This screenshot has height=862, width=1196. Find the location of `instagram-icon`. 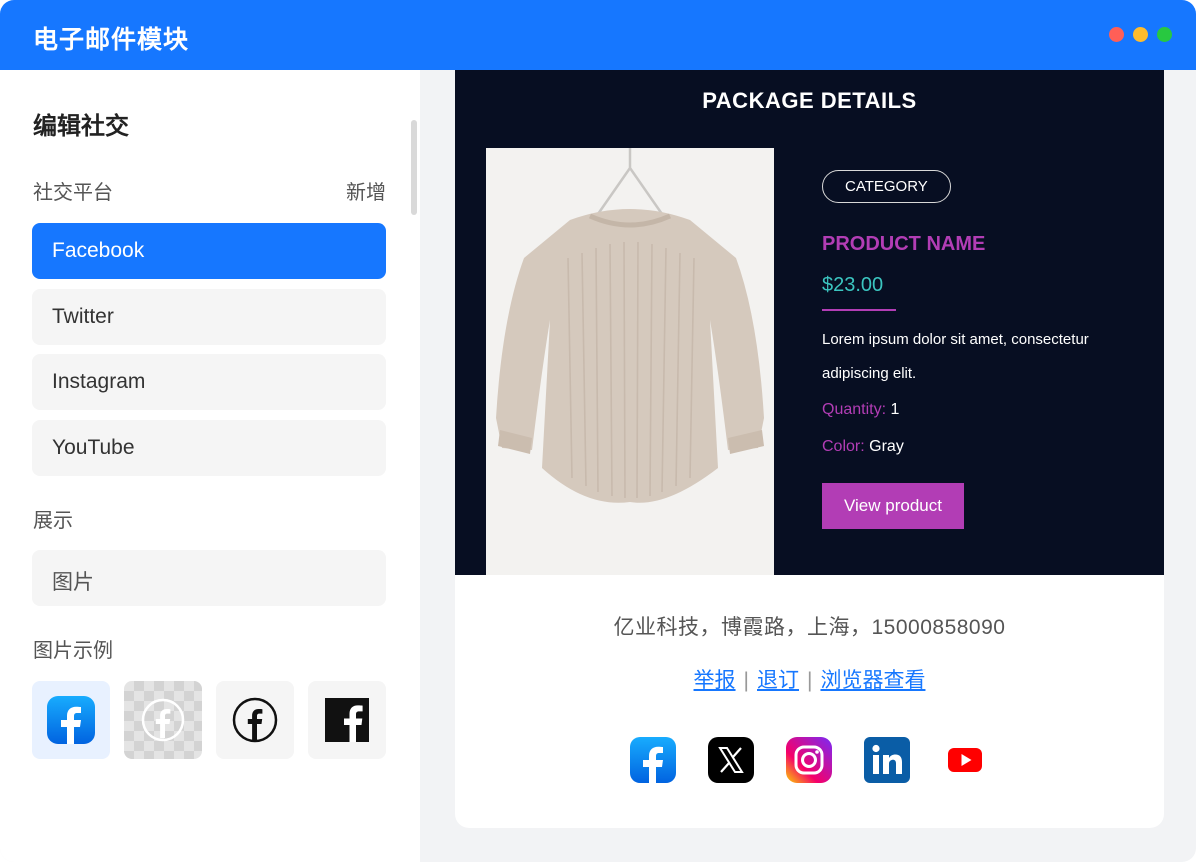

instagram-icon is located at coordinates (809, 760).